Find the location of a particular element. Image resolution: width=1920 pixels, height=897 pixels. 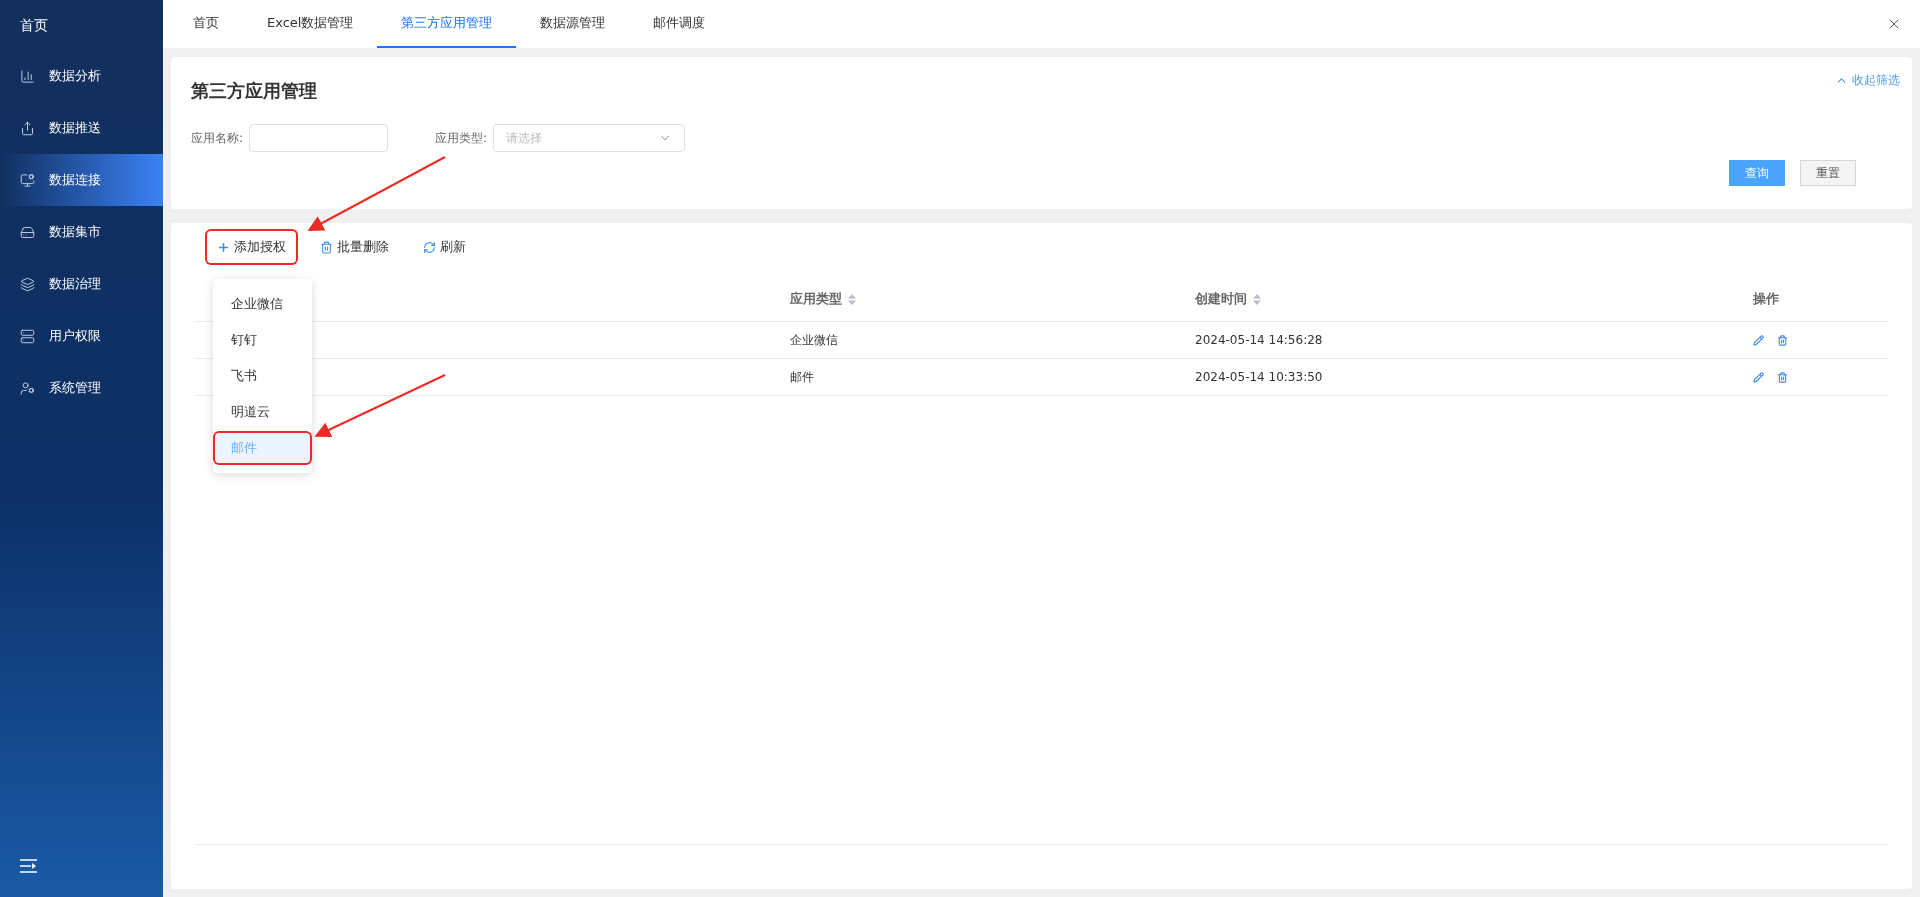

column-header: 操作 is located at coordinates (1766, 299).